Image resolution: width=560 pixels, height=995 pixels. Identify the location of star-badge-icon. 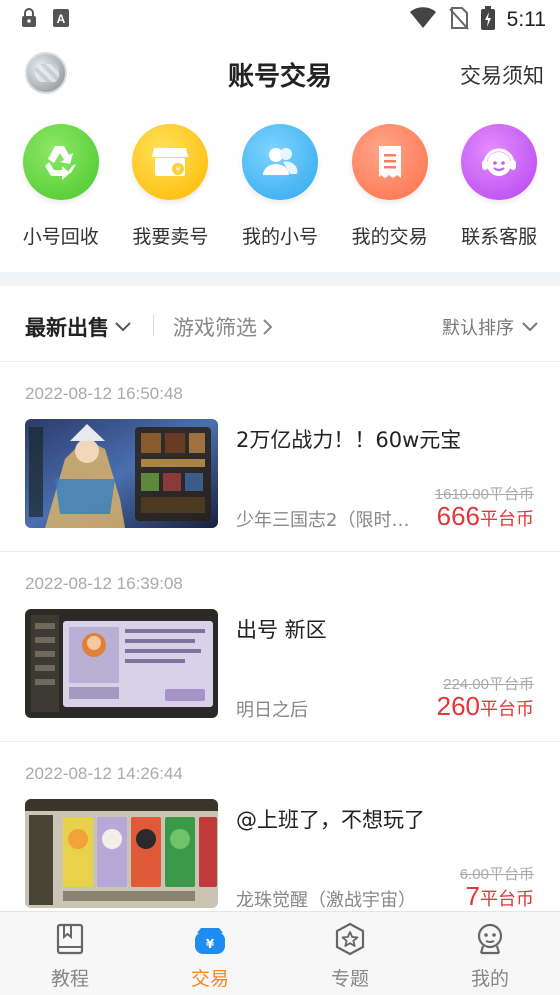
(350, 939).